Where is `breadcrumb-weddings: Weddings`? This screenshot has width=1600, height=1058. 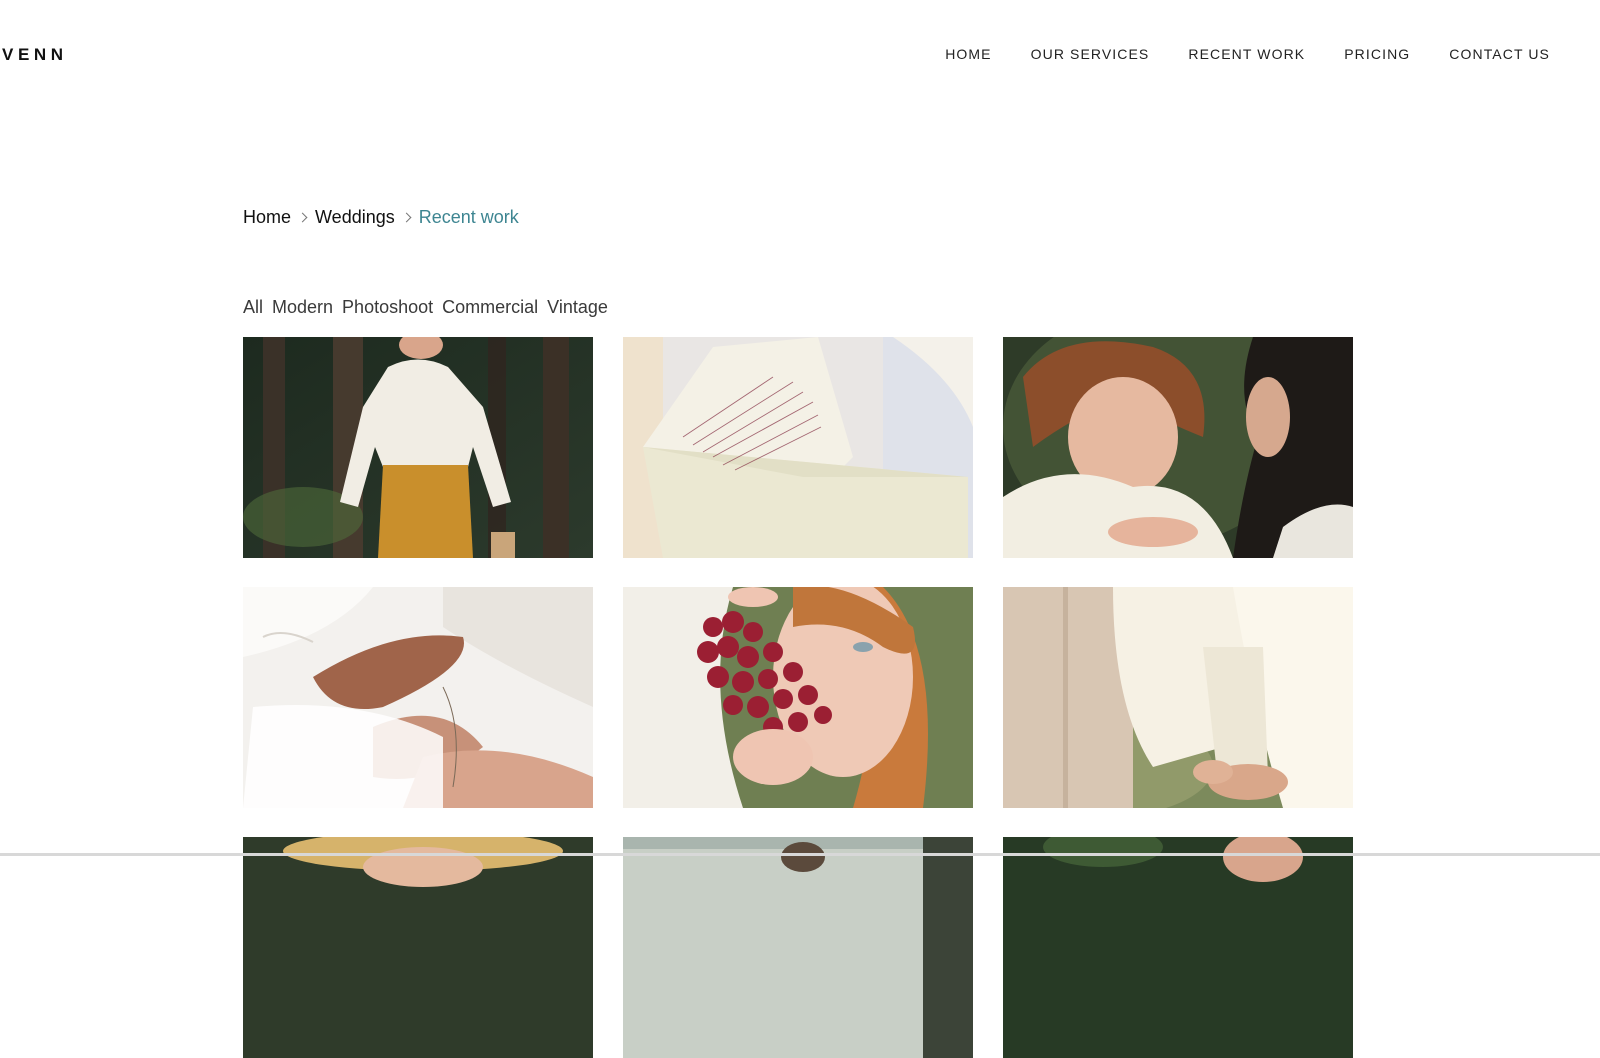
breadcrumb-weddings: Weddings is located at coordinates (355, 217).